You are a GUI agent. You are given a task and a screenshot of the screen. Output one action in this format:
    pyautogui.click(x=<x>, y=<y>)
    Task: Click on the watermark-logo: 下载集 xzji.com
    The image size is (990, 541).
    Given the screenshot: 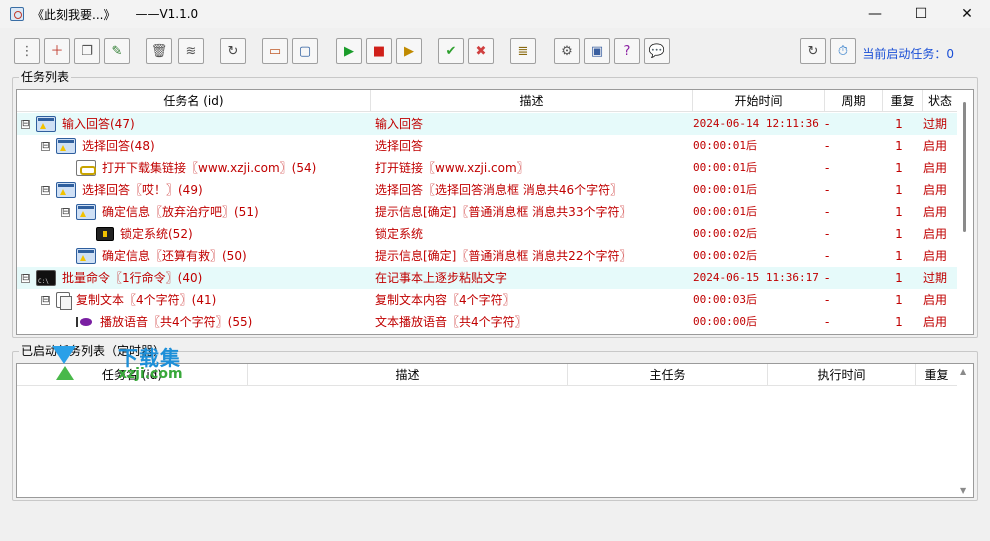 What is the action you would take?
    pyautogui.click(x=122, y=364)
    